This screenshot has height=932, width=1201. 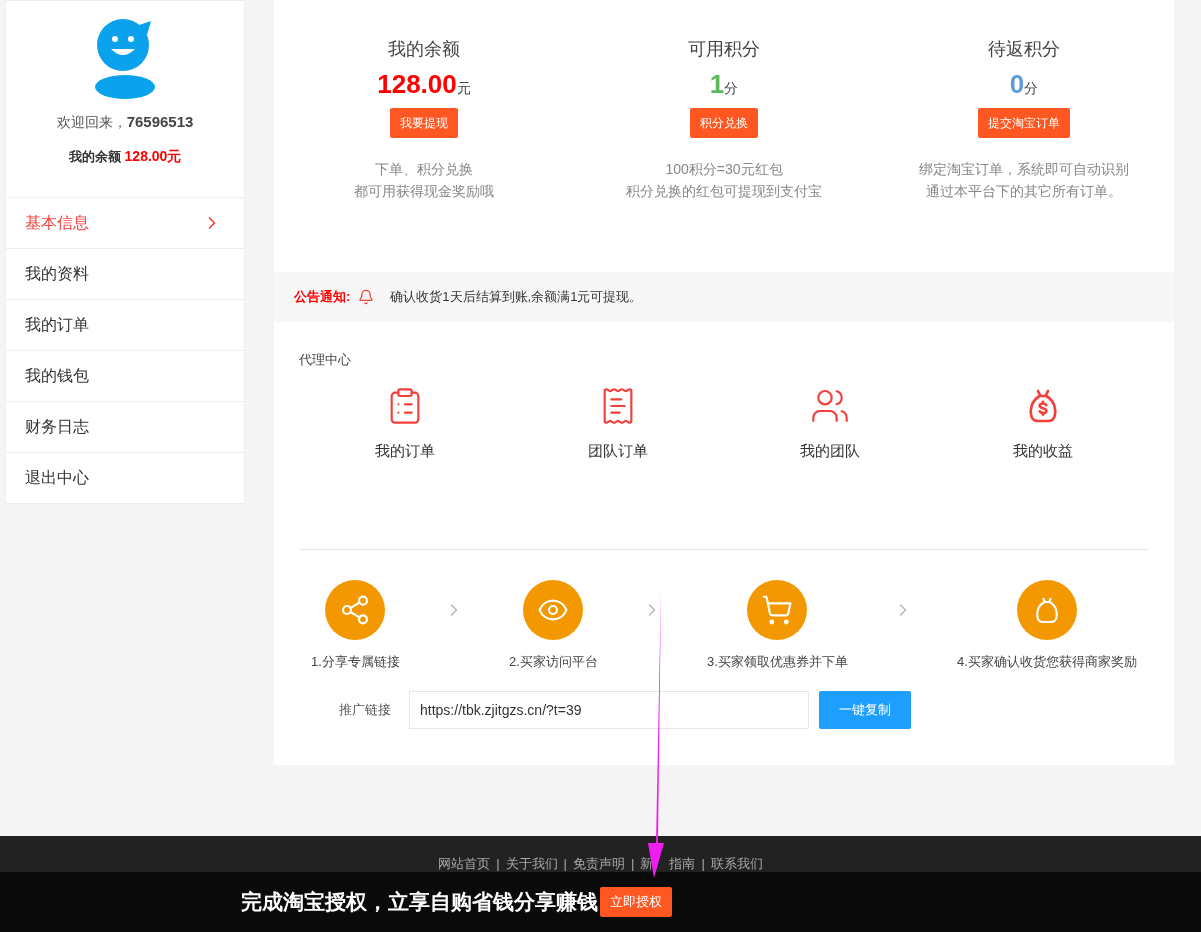 I want to click on section-title: 代理中心, so click(x=325, y=360).